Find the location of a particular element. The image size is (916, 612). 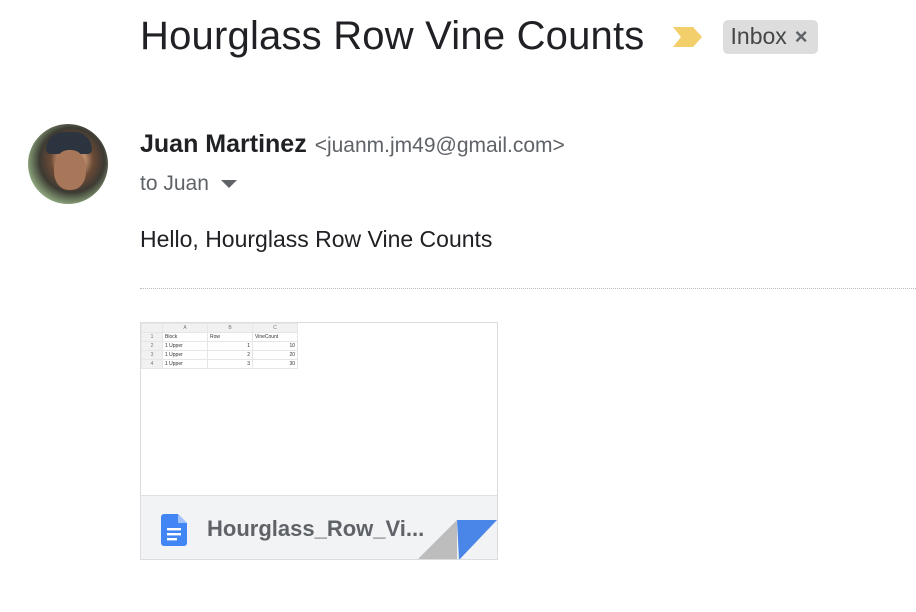

sheet-row-number: 3 is located at coordinates (152, 355).